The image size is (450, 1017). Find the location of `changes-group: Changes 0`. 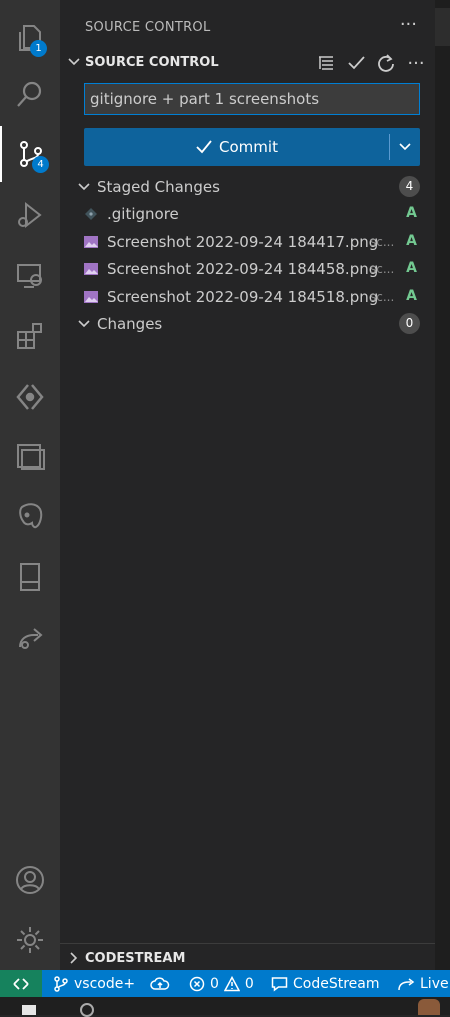

changes-group: Changes 0 is located at coordinates (247, 323).